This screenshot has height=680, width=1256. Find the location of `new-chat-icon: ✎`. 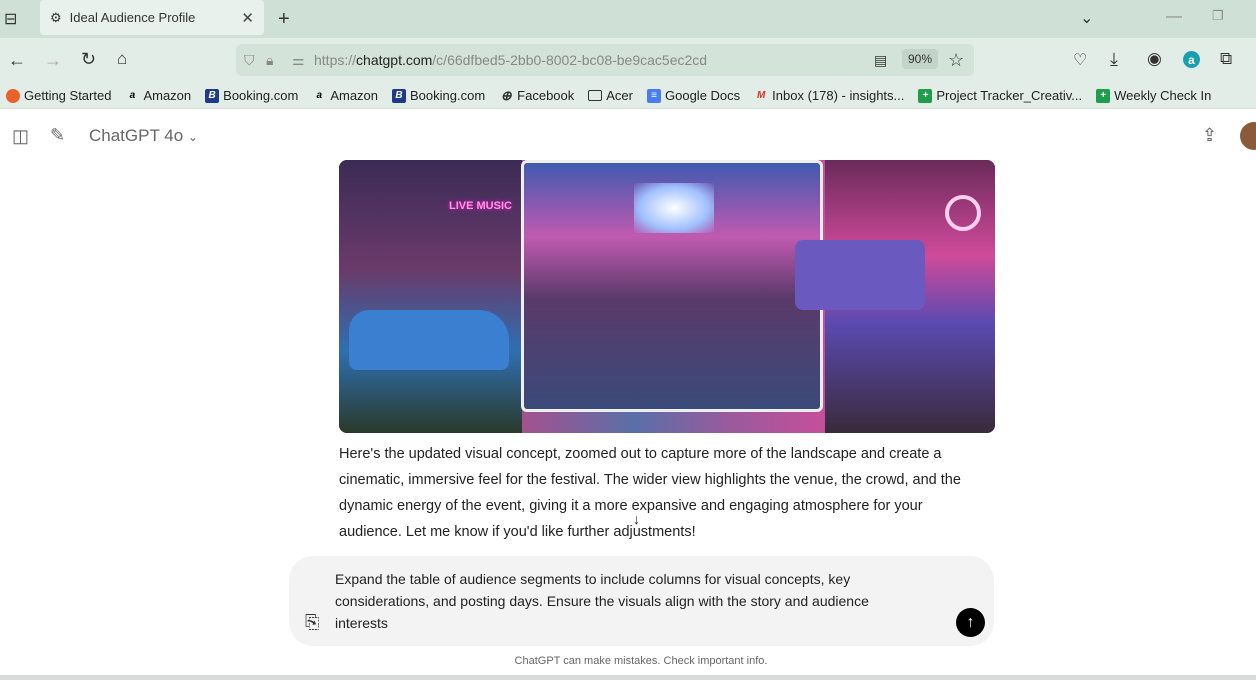

new-chat-icon: ✎ is located at coordinates (57, 135).